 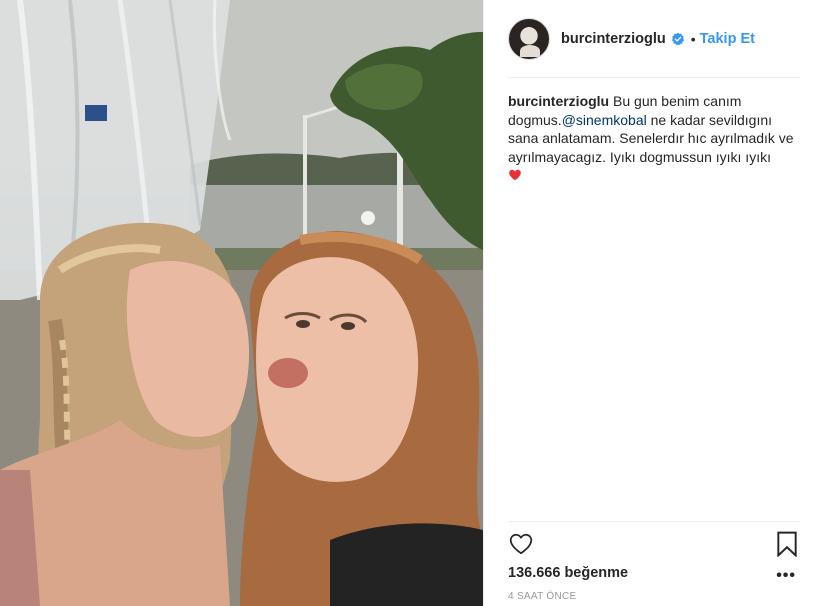 What do you see at coordinates (787, 544) in the screenshot?
I see `bookmark-icon` at bounding box center [787, 544].